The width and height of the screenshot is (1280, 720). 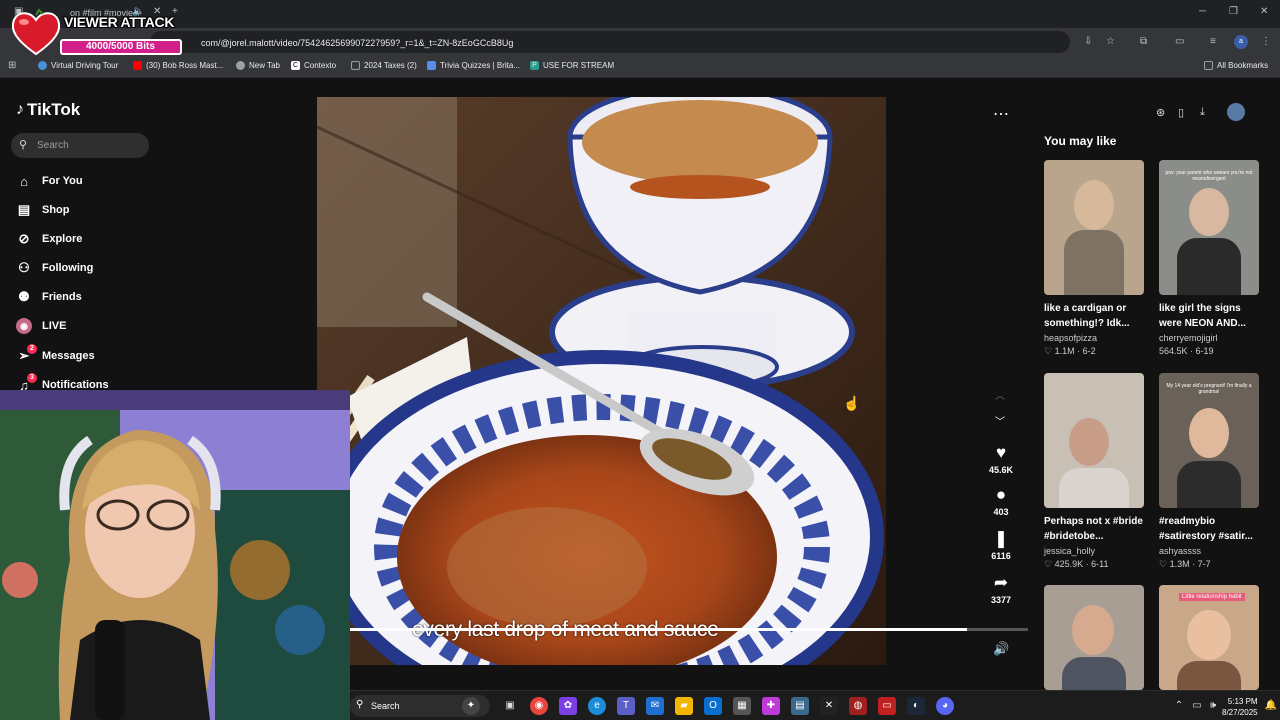 I want to click on device-icon: ▯, so click(x=1181, y=112).